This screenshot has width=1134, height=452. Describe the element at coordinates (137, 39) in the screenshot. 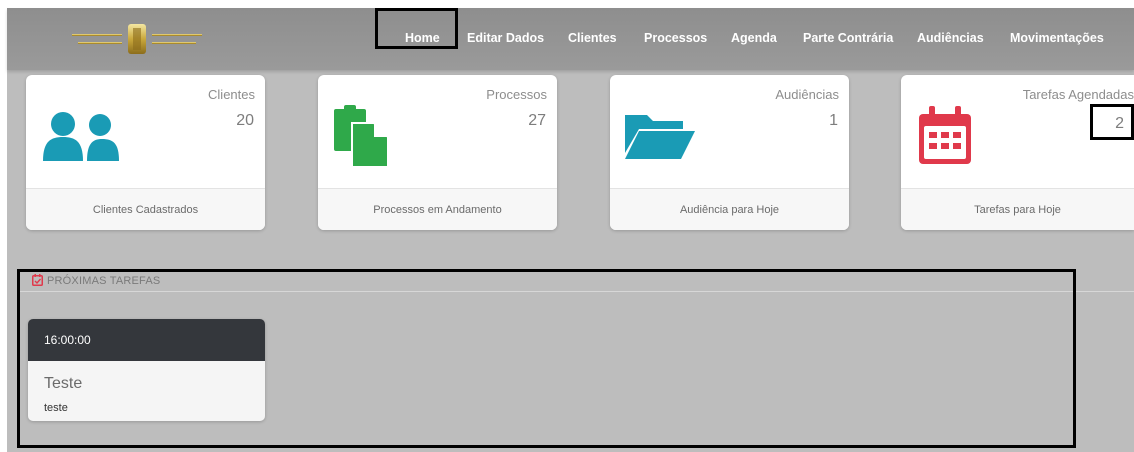

I see `brand-logo-icon` at that location.